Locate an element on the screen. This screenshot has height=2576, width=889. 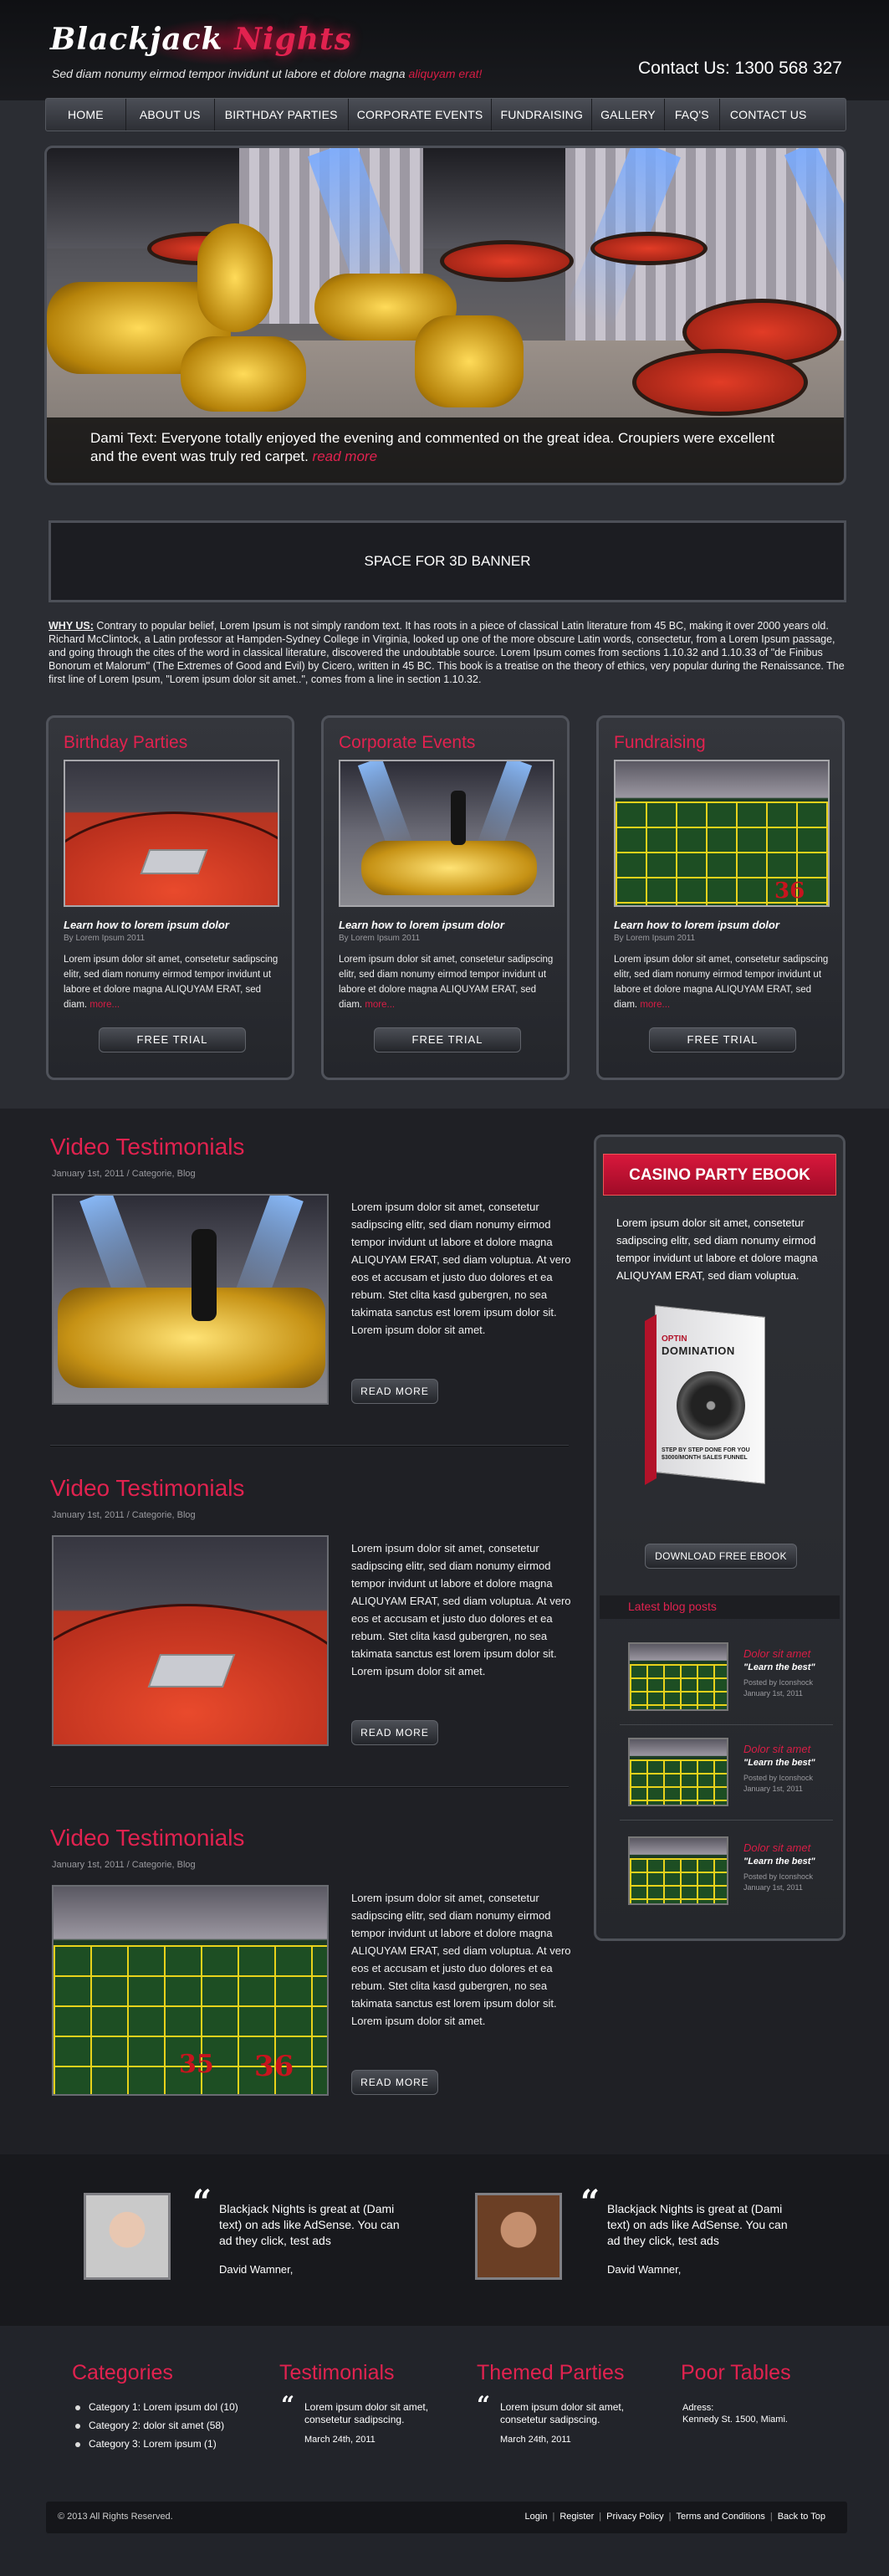
card-image: 36 is located at coordinates (722, 834).